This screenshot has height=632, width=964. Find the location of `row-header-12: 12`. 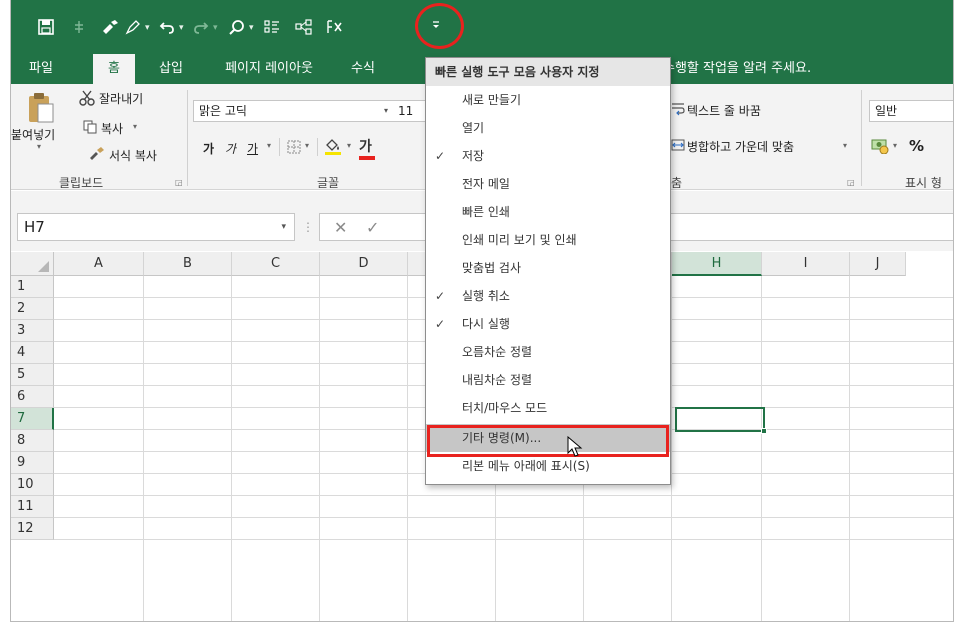

row-header-12: 12 is located at coordinates (32, 529).